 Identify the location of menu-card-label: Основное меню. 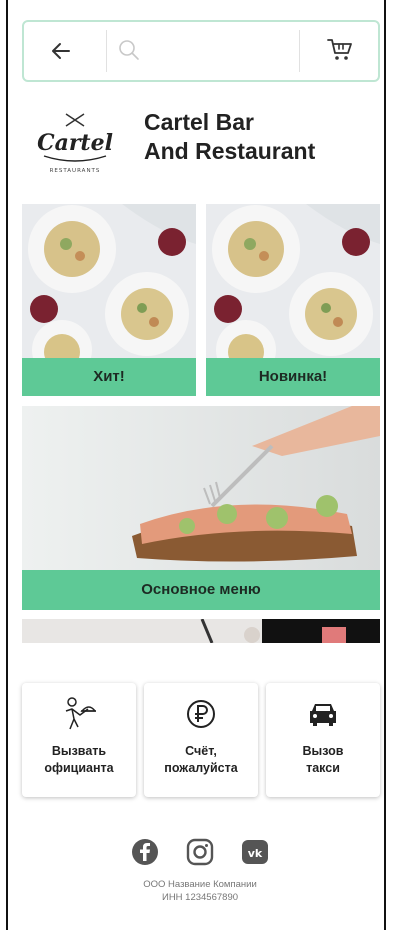
(201, 590).